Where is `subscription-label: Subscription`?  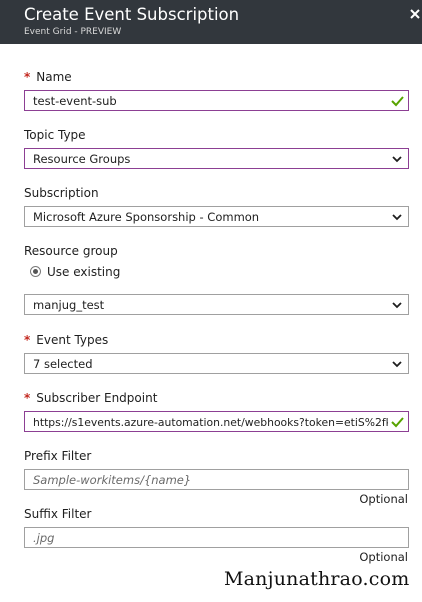 subscription-label: Subscription is located at coordinates (61, 193).